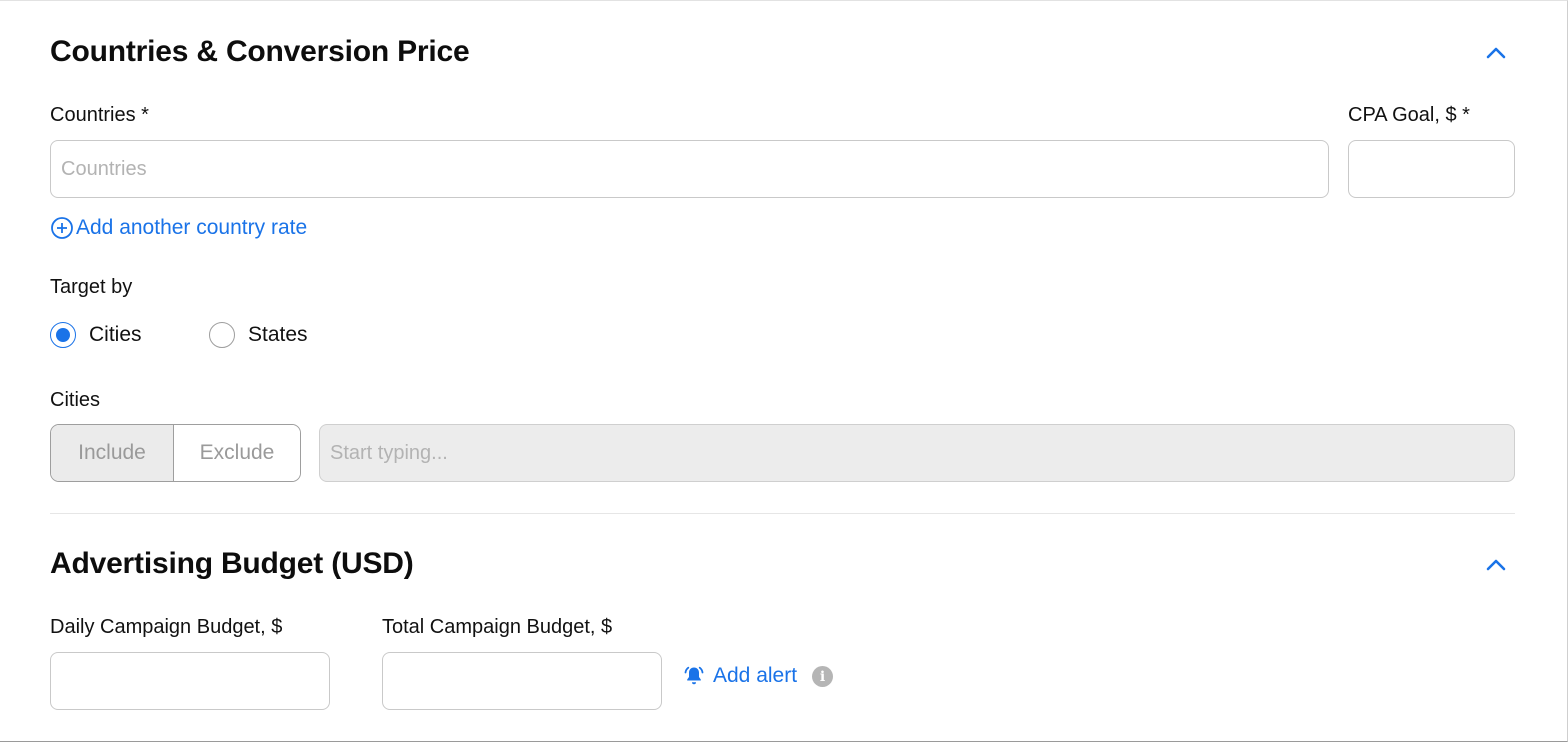 The height and width of the screenshot is (742, 1568). Describe the element at coordinates (917, 453) in the screenshot. I see `cities-search-input` at that location.